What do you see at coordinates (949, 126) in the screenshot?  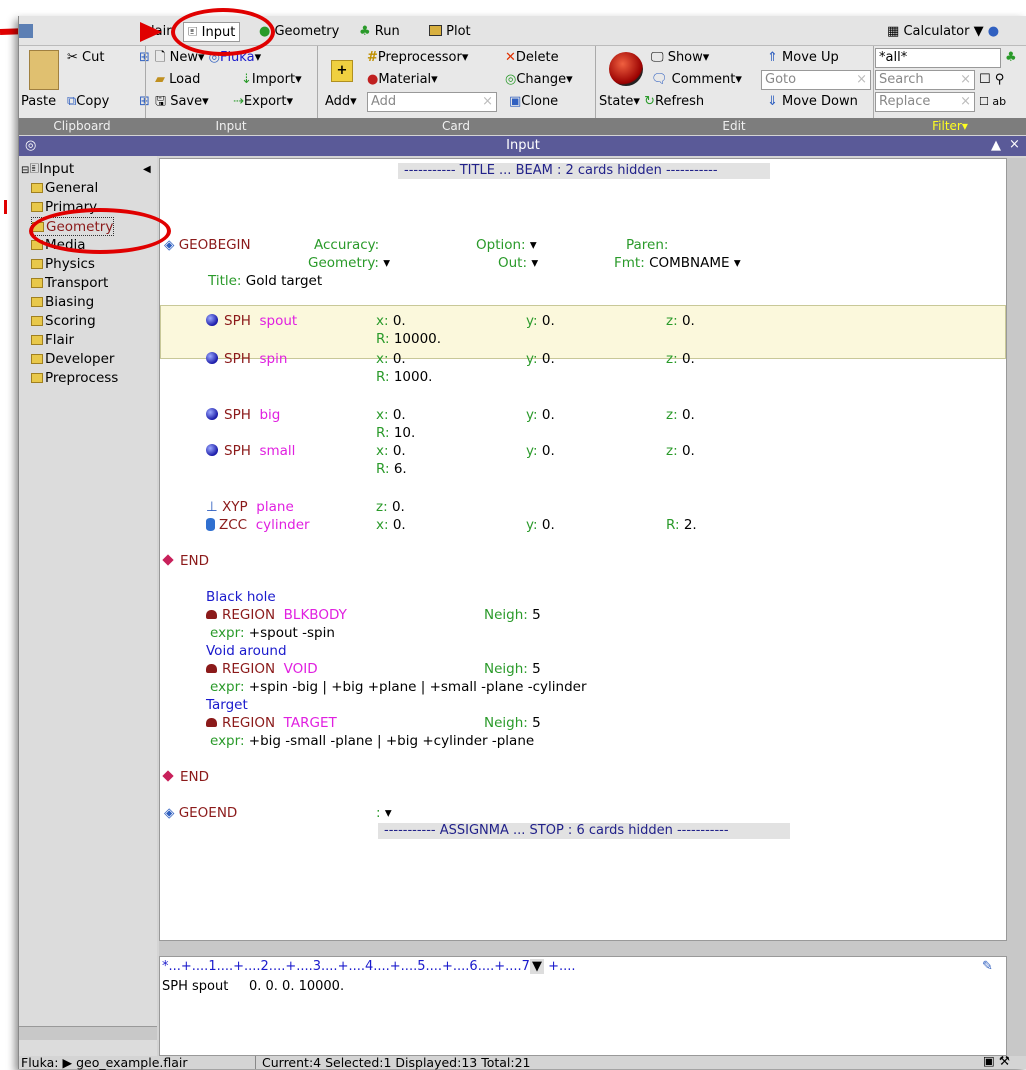 I see `group-label-filter: Filter▾` at bounding box center [949, 126].